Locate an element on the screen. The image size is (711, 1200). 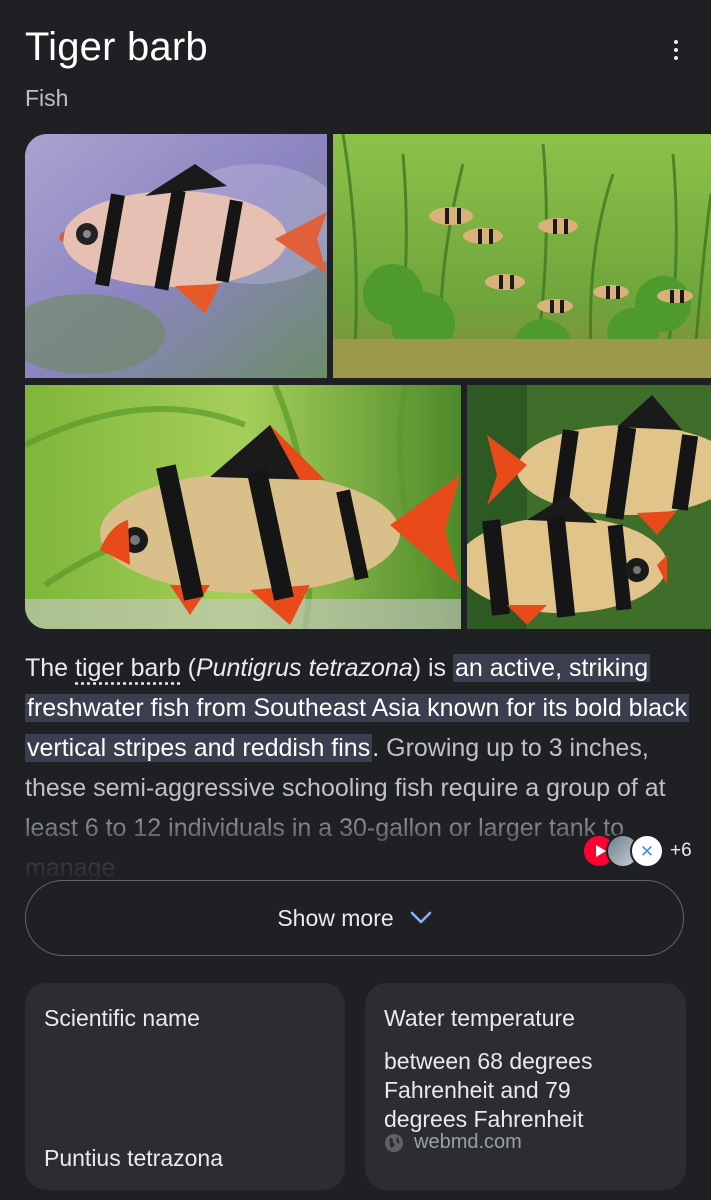
fact-source-link: webmd.com is located at coordinates (453, 1142).